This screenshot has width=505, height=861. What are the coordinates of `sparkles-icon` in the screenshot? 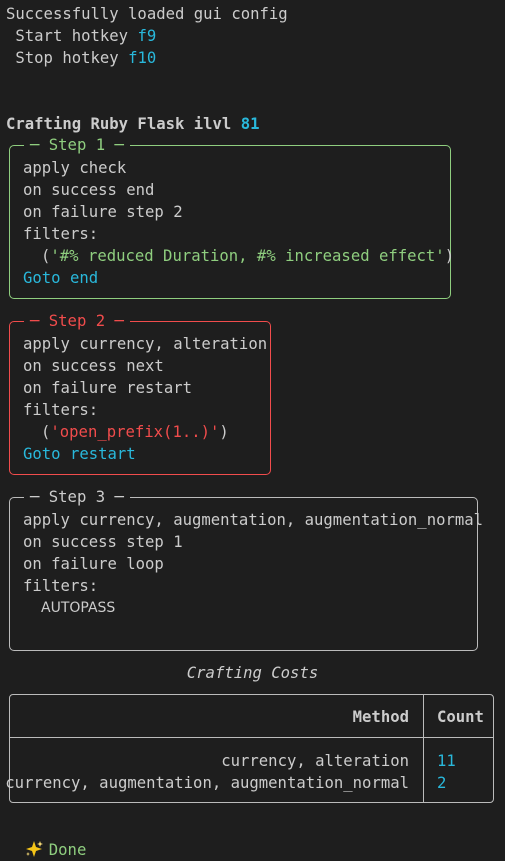 It's located at (34, 849).